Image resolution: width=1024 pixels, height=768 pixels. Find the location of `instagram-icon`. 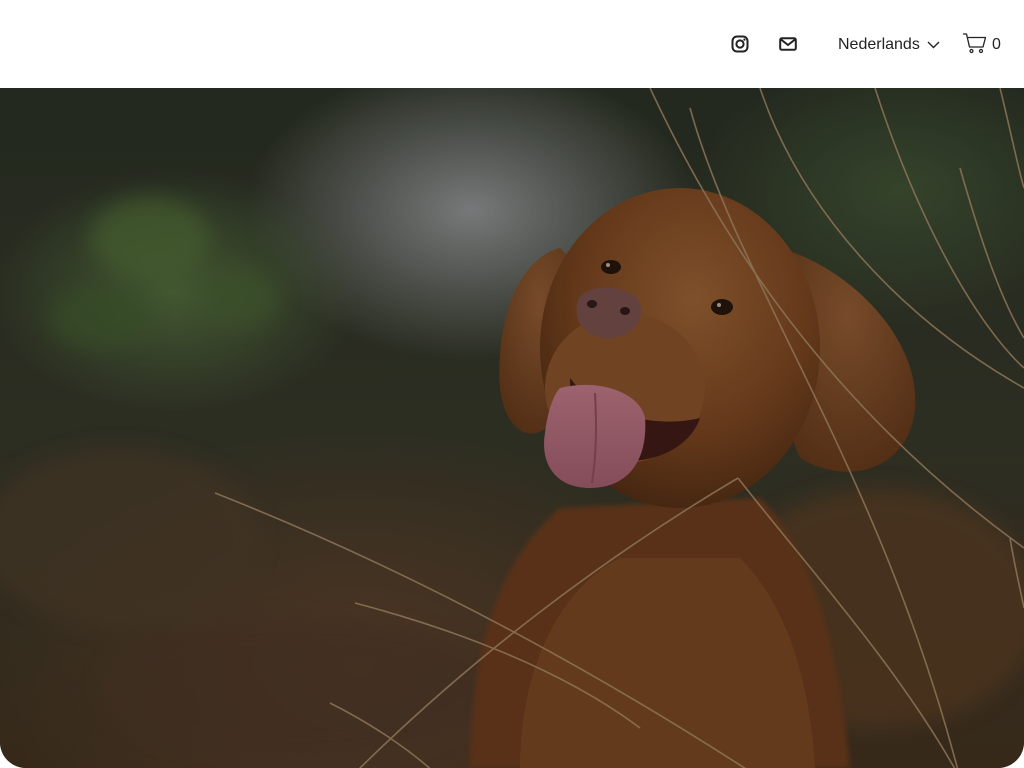

instagram-icon is located at coordinates (740, 44).